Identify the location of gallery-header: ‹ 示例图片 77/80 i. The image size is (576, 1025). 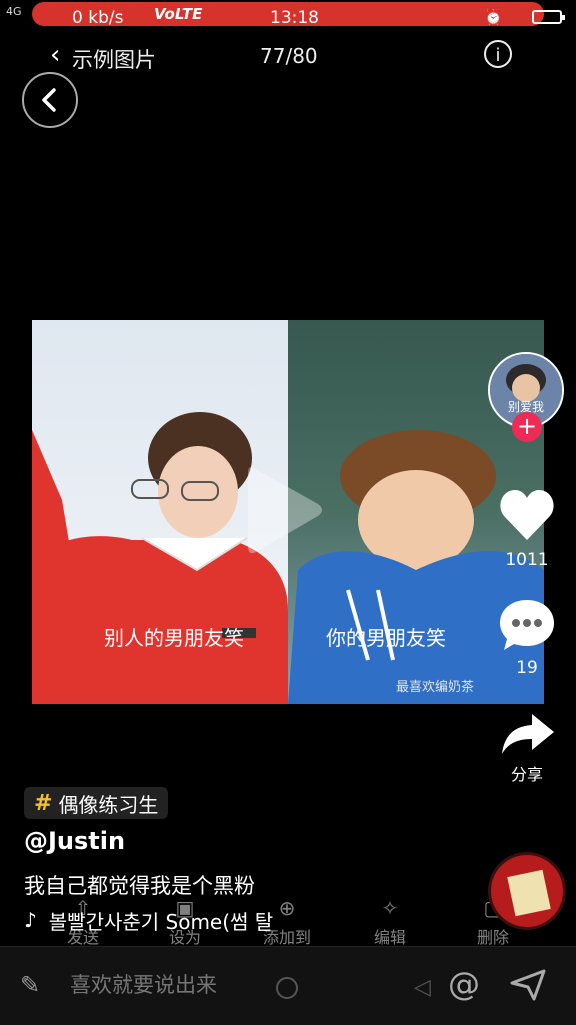
(288, 56).